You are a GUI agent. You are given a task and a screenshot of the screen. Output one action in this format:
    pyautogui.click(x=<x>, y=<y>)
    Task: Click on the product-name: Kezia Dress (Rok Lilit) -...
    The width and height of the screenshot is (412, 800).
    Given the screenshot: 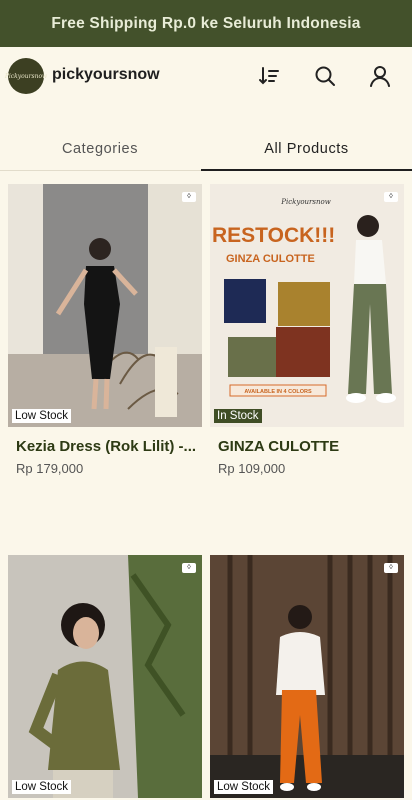 What is the action you would take?
    pyautogui.click(x=108, y=446)
    